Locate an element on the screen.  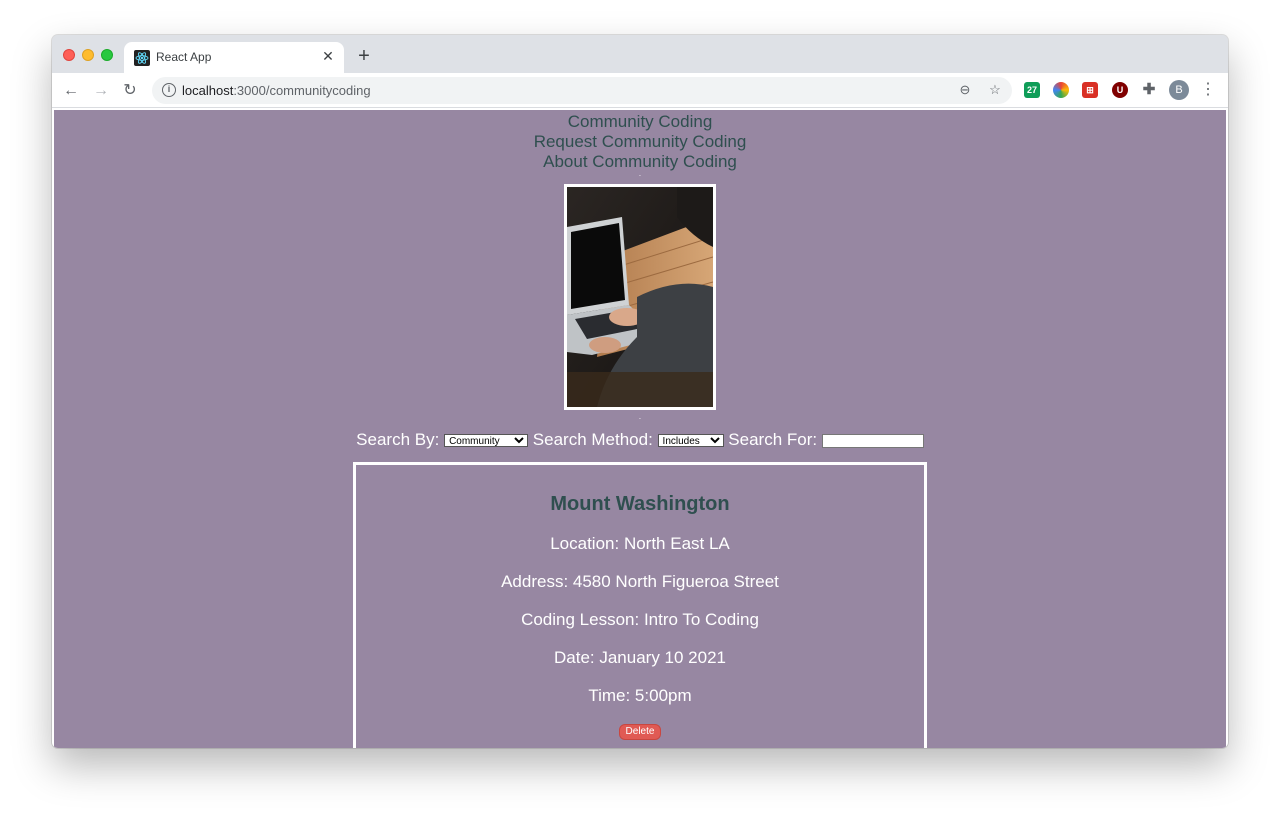
zoom-icon: ⊖ is located at coordinates (965, 90).